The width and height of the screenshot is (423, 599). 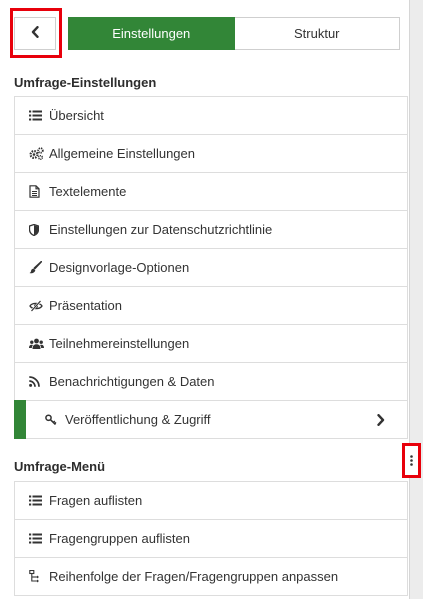 I want to click on tab-einstellungen: Einstellungen, so click(x=151, y=33).